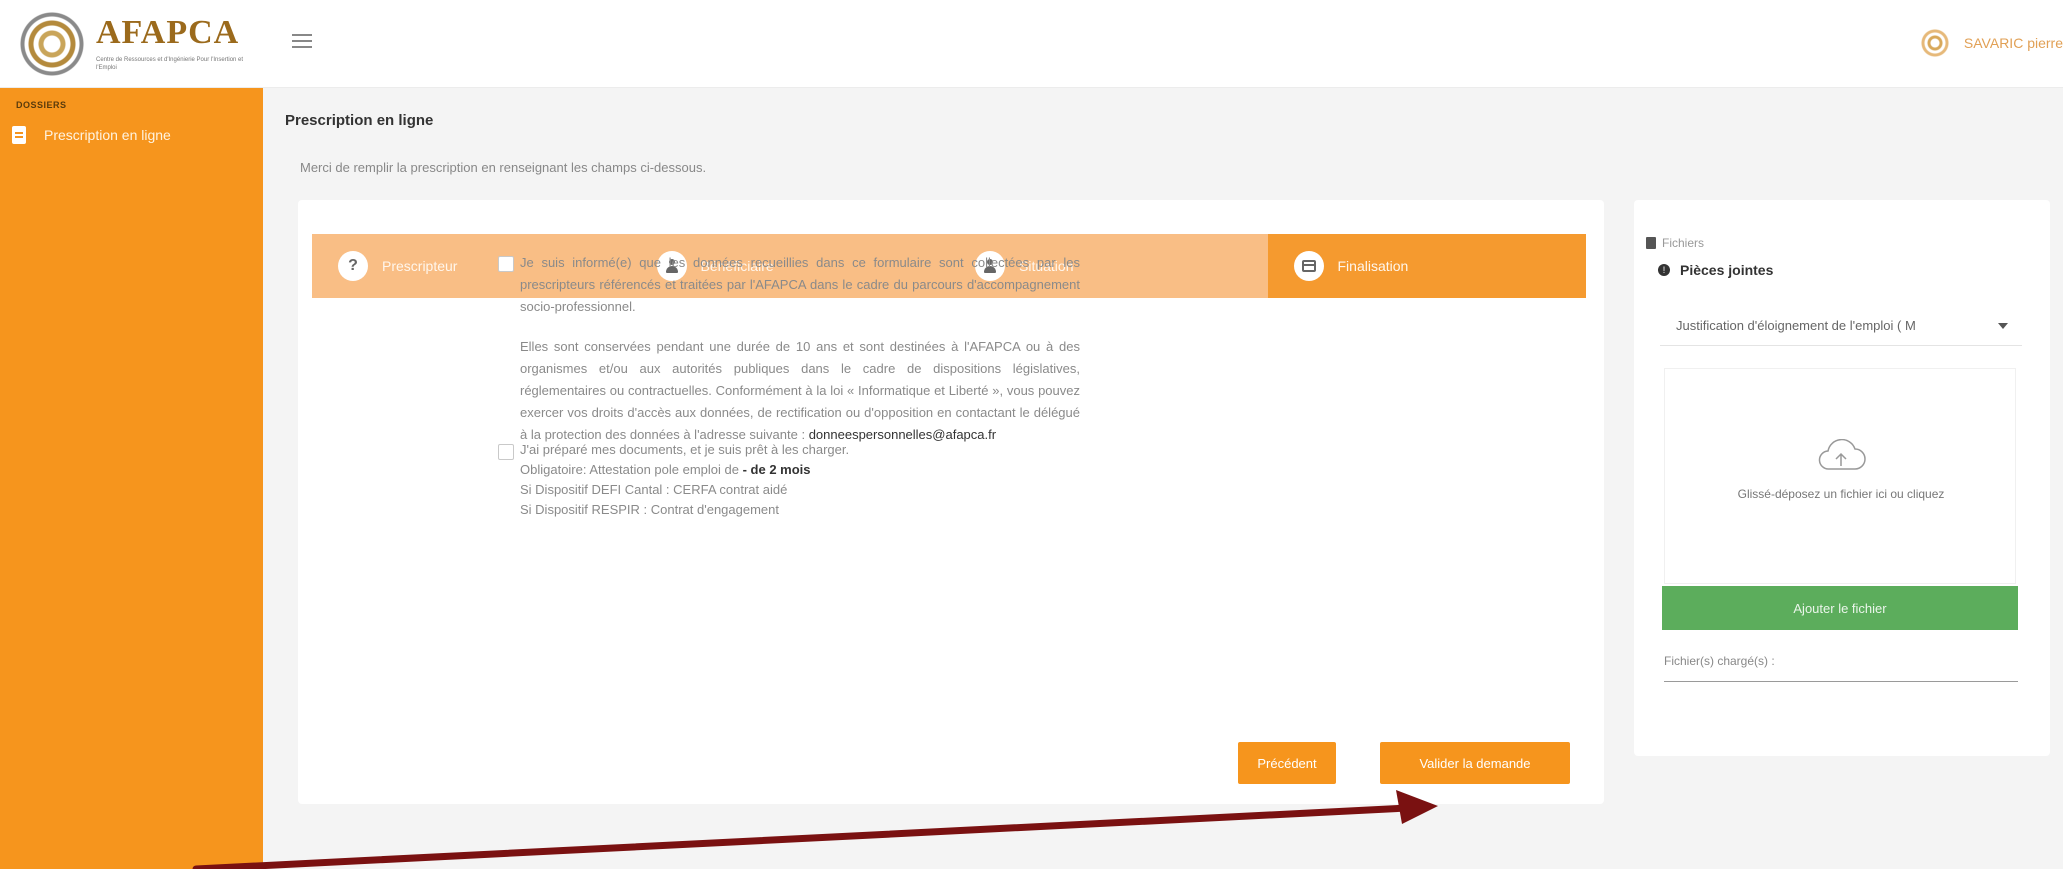 The image size is (2063, 869). Describe the element at coordinates (1934, 43) in the screenshot. I see `avatar` at that location.